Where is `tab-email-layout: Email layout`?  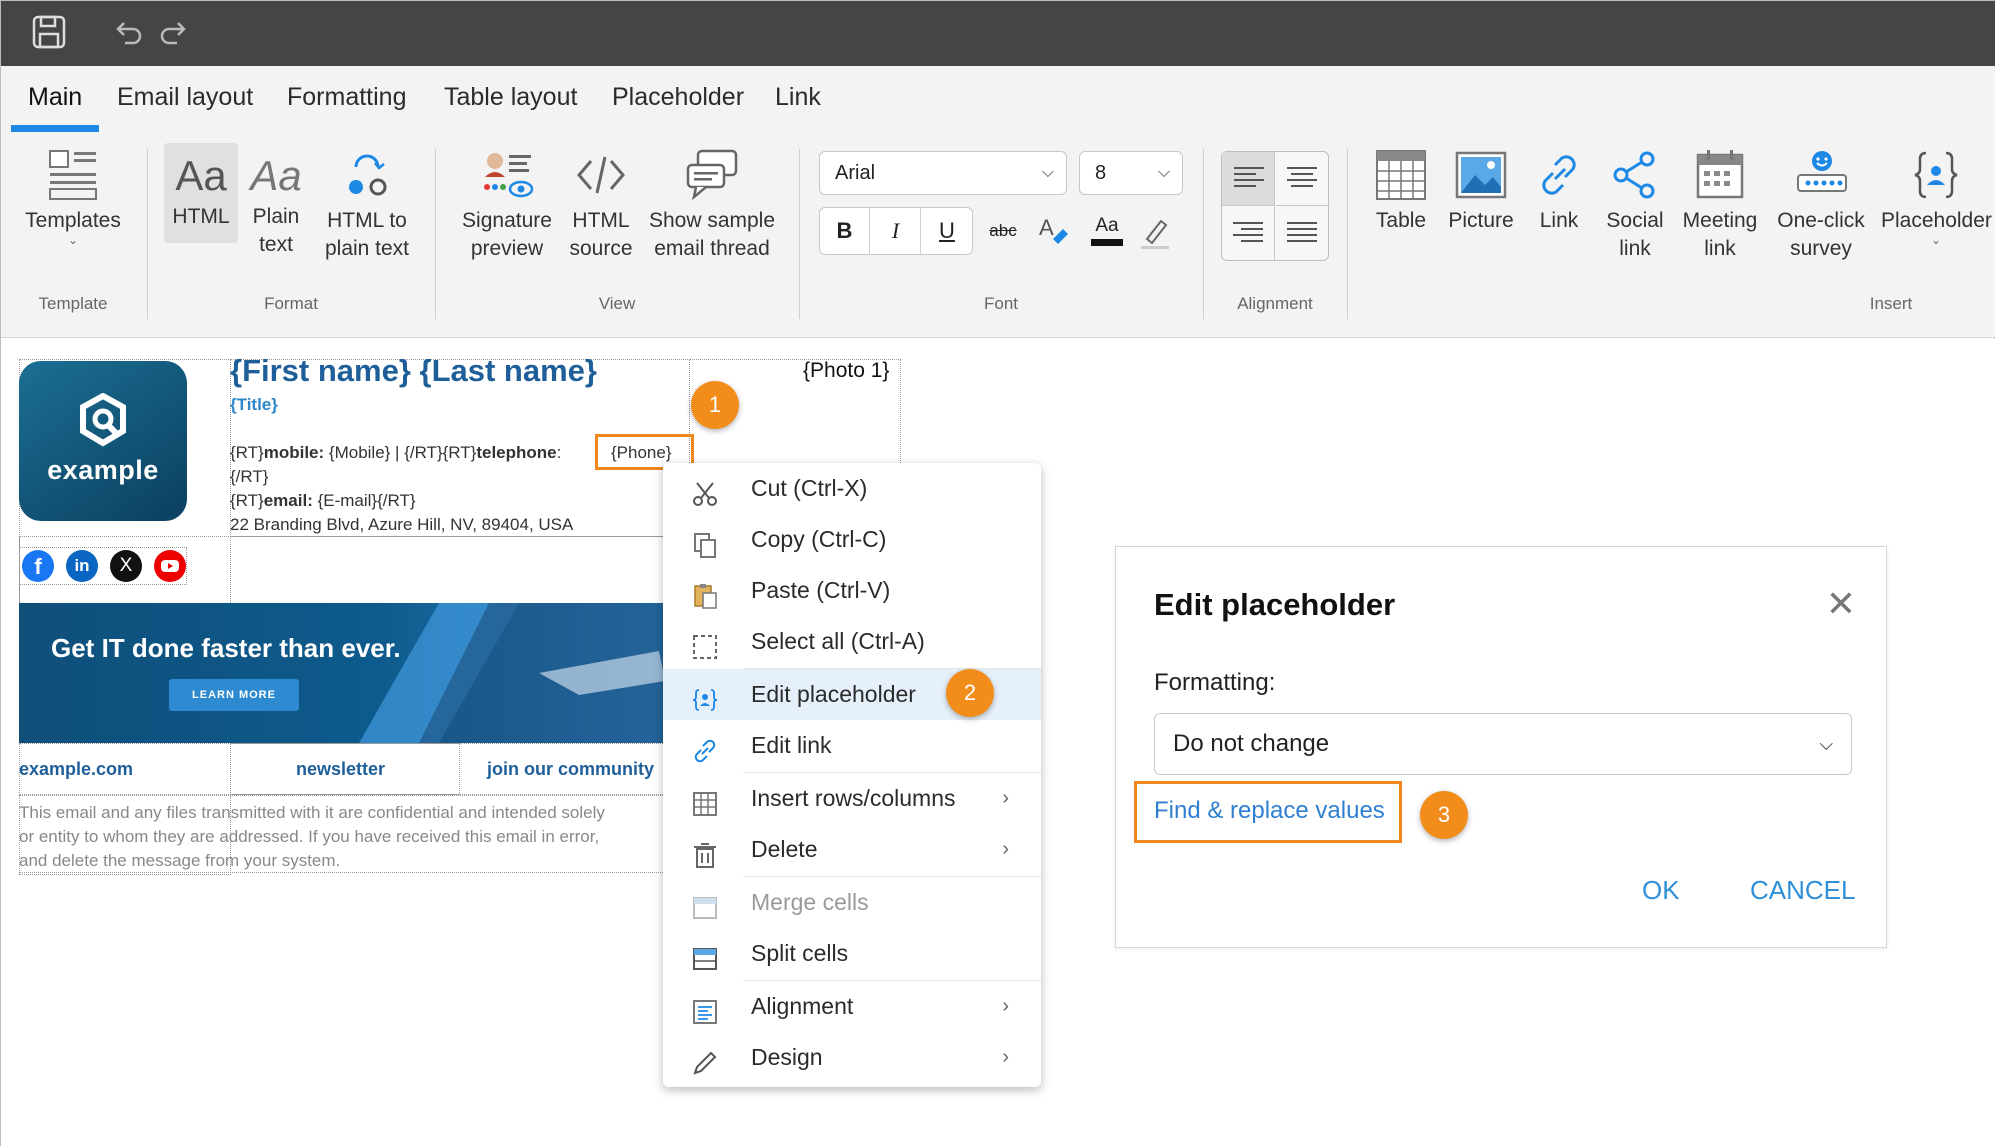 tab-email-layout: Email layout is located at coordinates (185, 99).